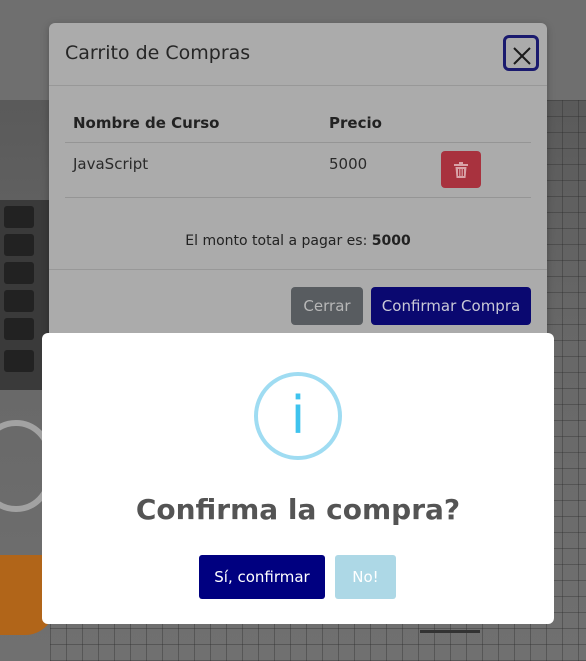  Describe the element at coordinates (451, 306) in the screenshot. I see `confirm-purchase-button: Confirmar Compra` at that location.